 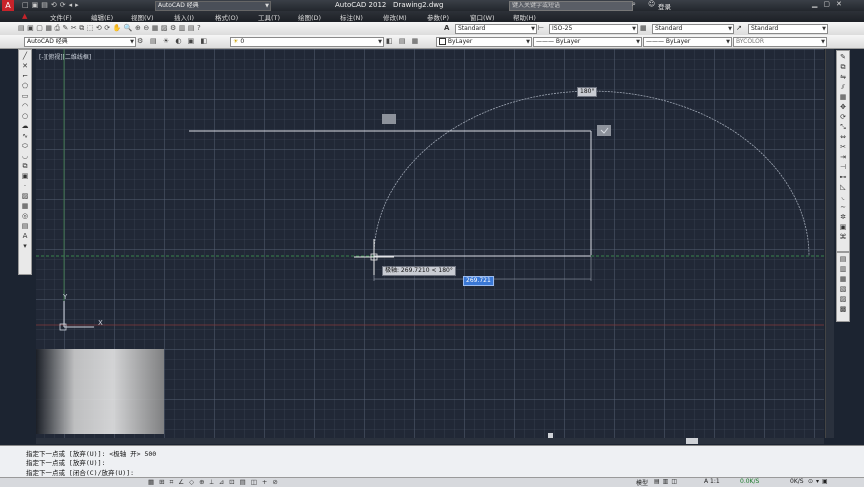 I want to click on standard-toolbar-icons: ▤▣▢▦⎙✎✂⧉⬚⟲⟳✋🔍⊕⊖▦▨⚙▥▤?, so click(x=110, y=28).